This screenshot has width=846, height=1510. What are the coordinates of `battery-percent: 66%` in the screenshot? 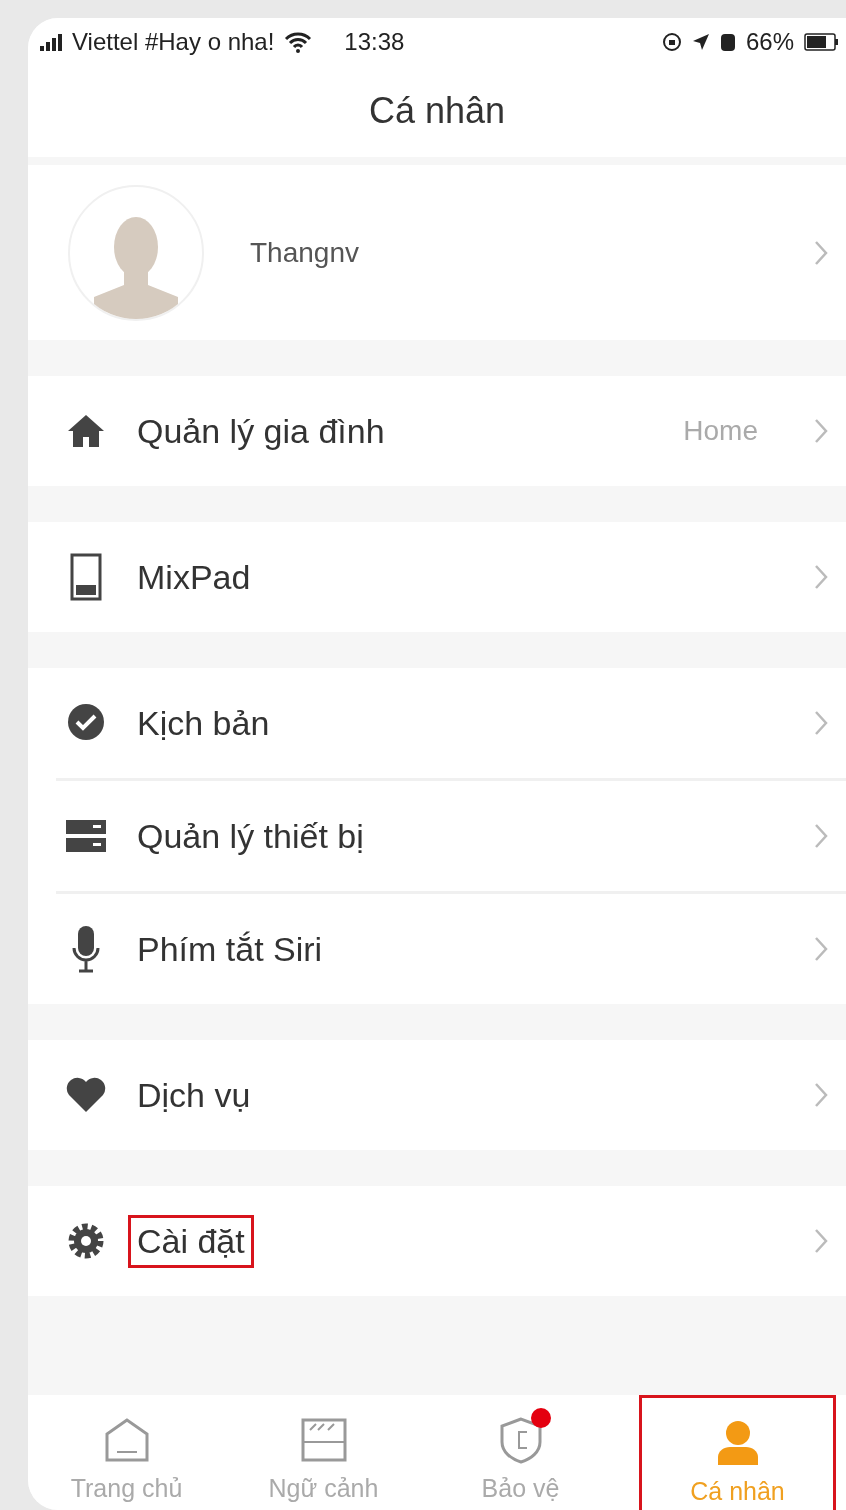 It's located at (769, 41).